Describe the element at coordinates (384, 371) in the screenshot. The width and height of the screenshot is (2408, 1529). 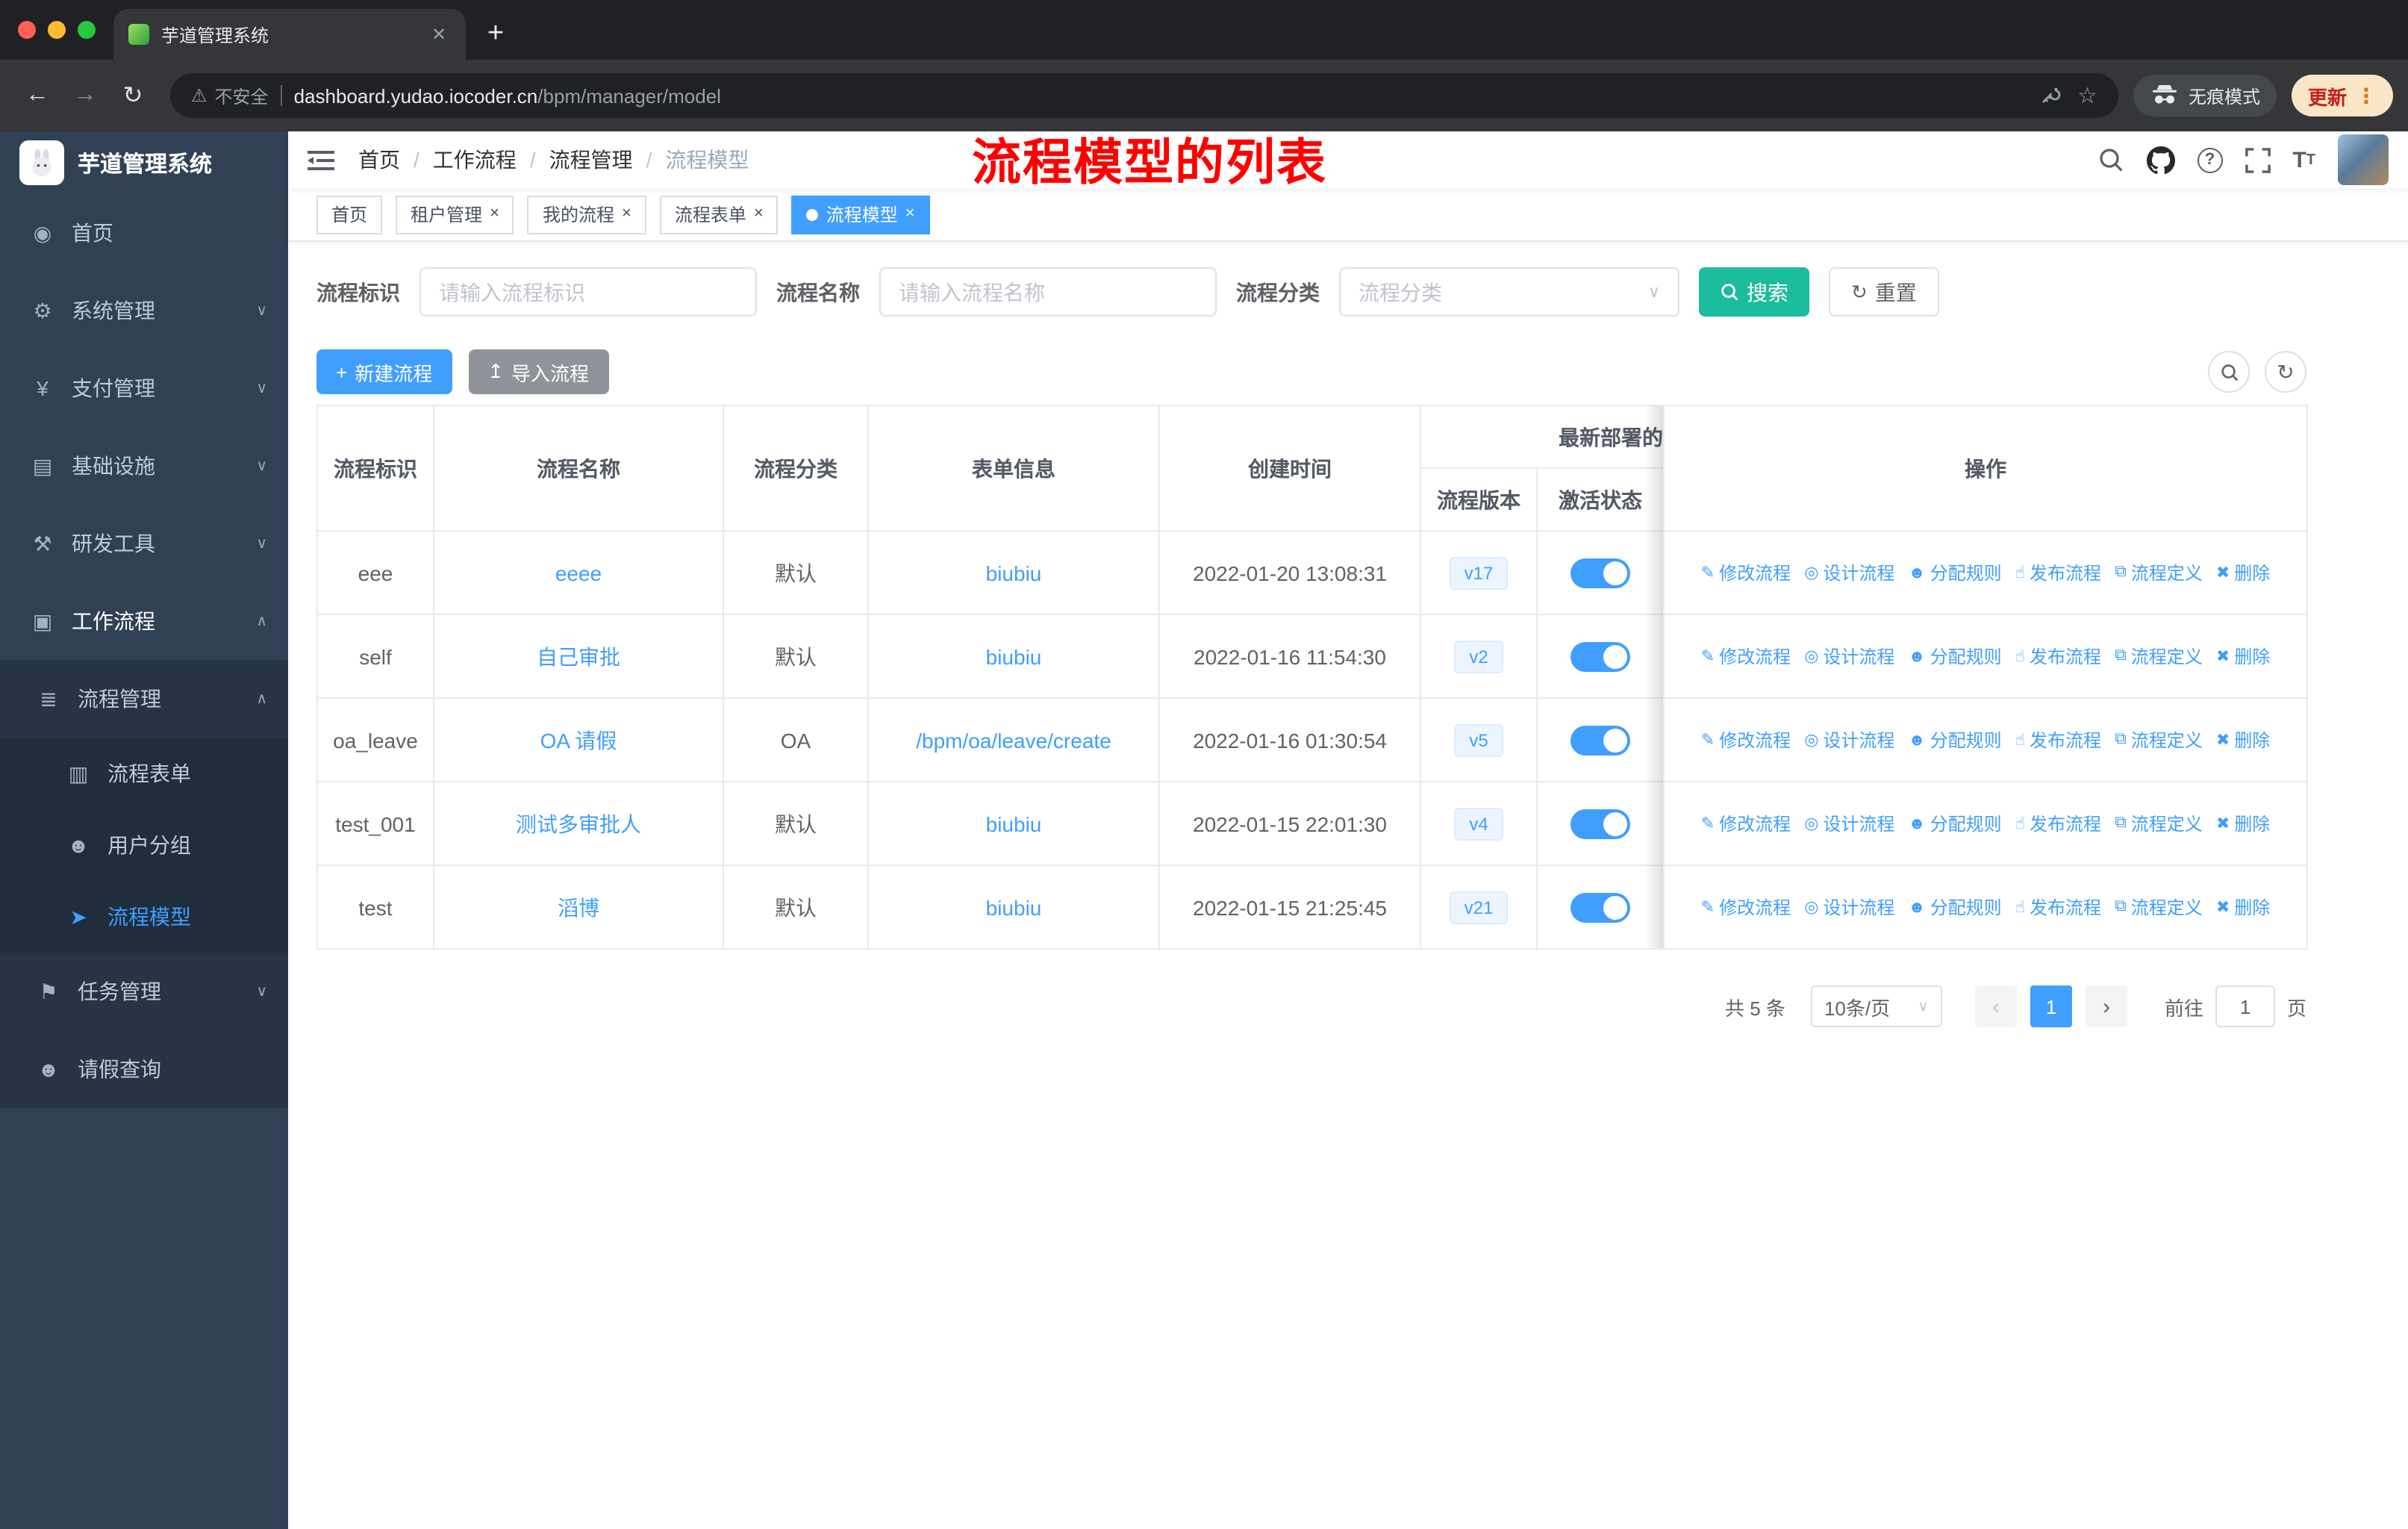
I see `create-process-button: + 新建流程` at that location.